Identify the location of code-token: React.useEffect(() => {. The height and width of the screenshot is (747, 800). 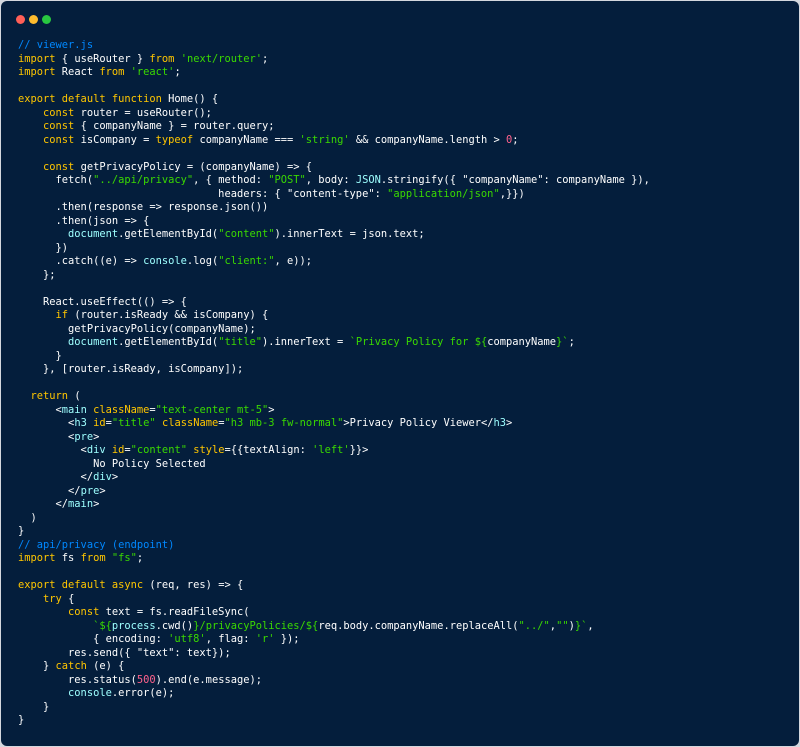
(102, 301).